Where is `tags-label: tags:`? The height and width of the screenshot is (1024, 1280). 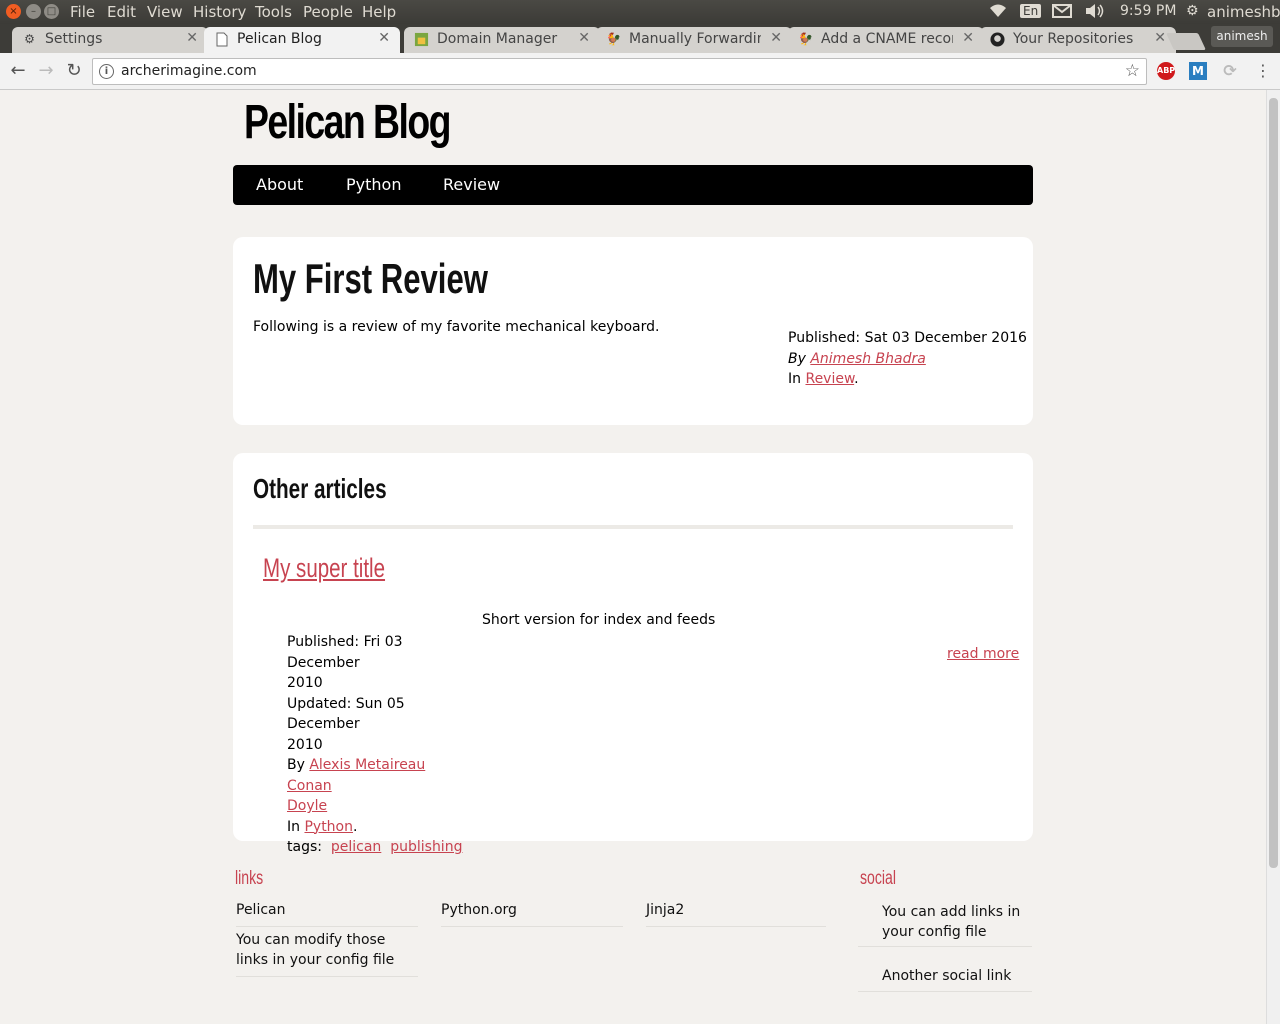 tags-label: tags: is located at coordinates (304, 847).